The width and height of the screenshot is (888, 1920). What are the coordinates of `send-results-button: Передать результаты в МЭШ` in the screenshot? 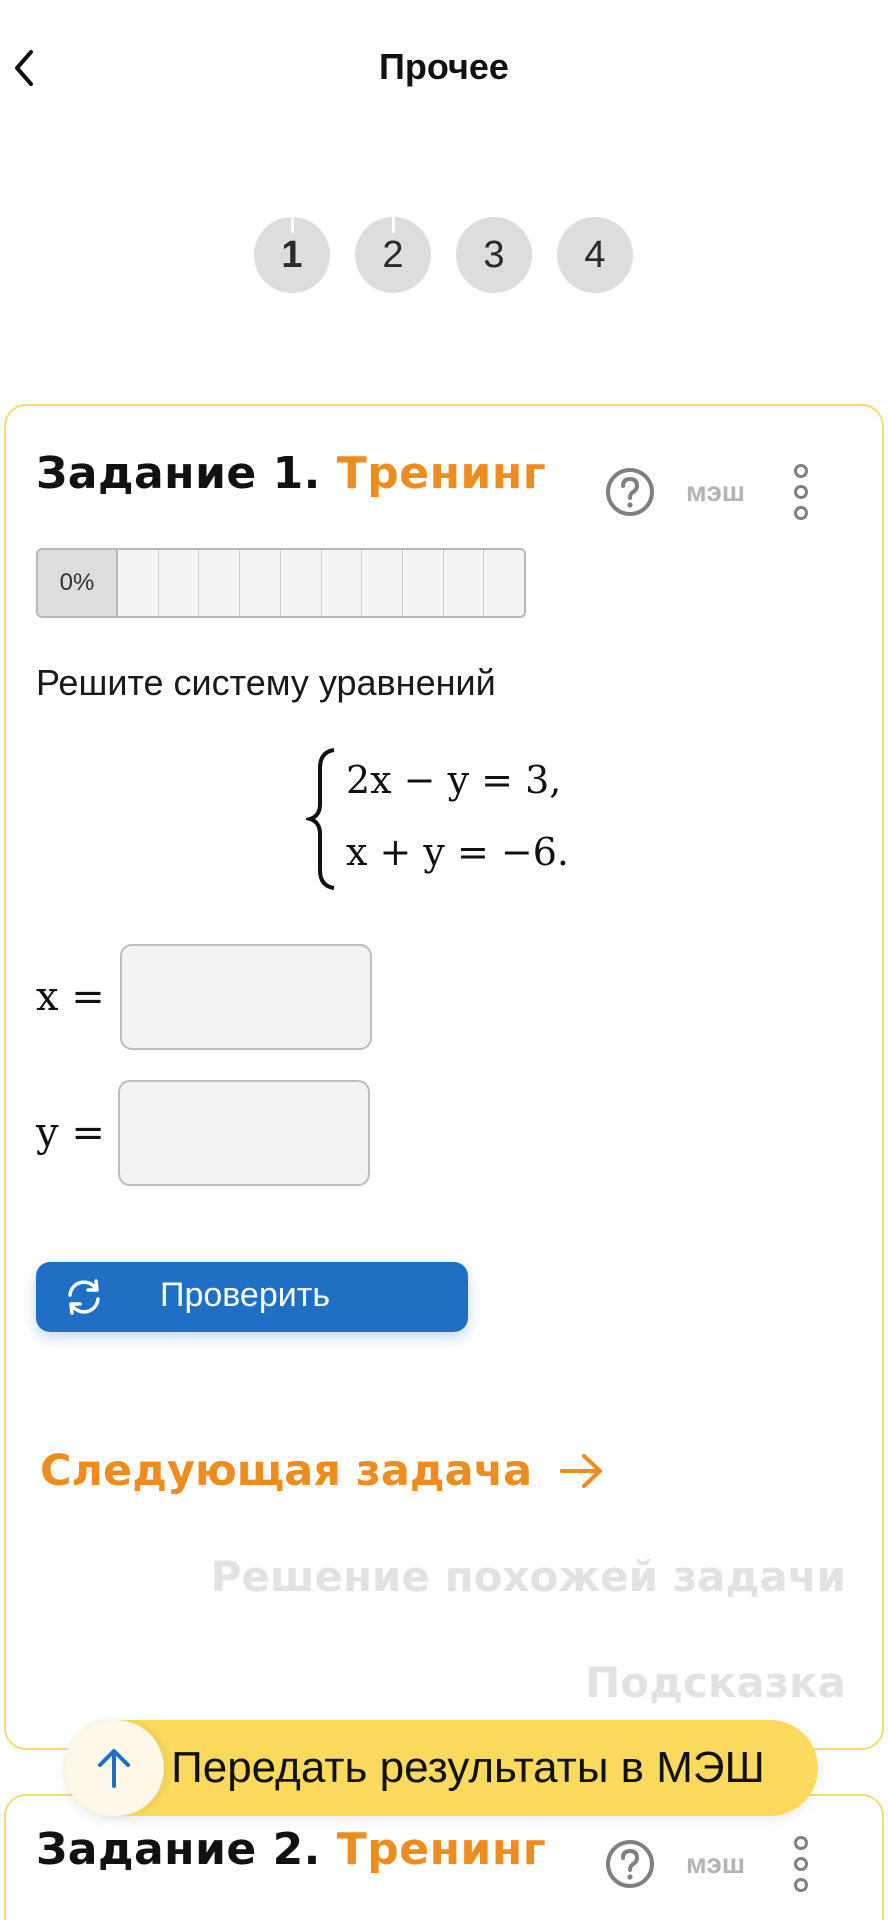 It's located at (441, 1768).